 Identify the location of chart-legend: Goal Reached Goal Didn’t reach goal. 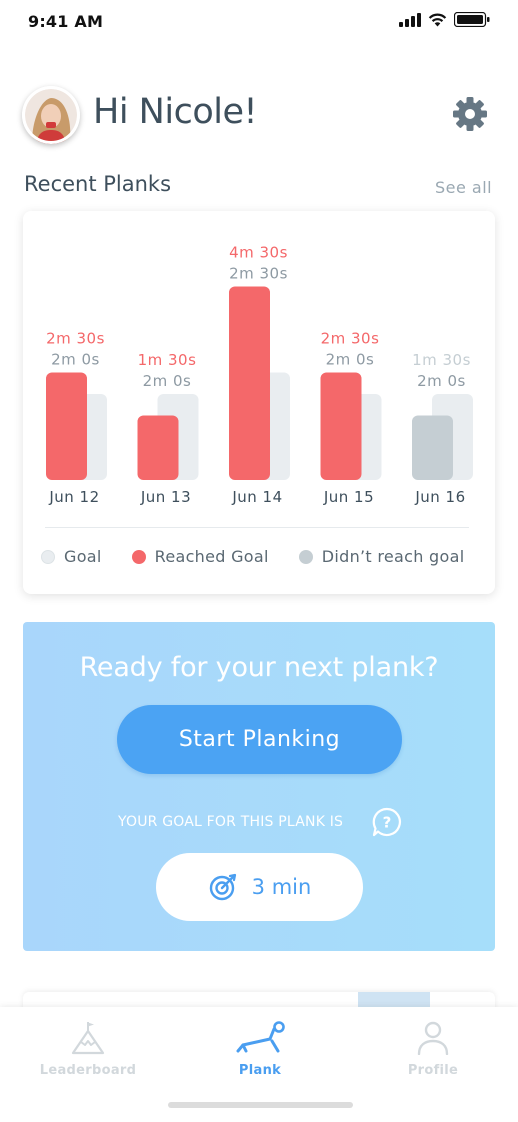
(252, 556).